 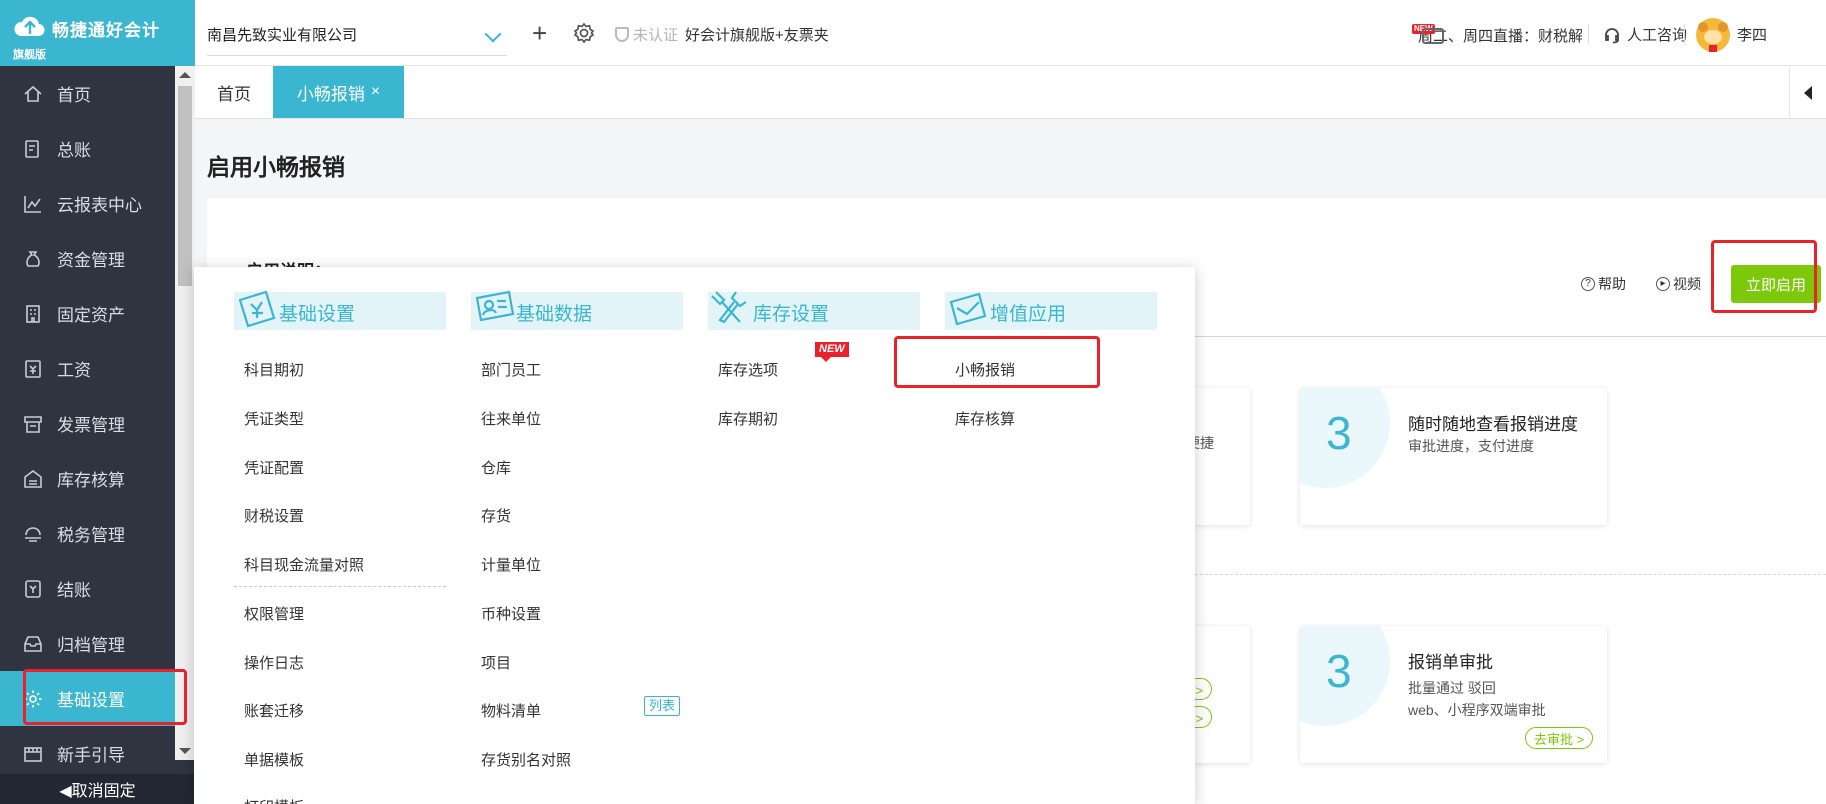 I want to click on list-tag: 列表, so click(x=662, y=706).